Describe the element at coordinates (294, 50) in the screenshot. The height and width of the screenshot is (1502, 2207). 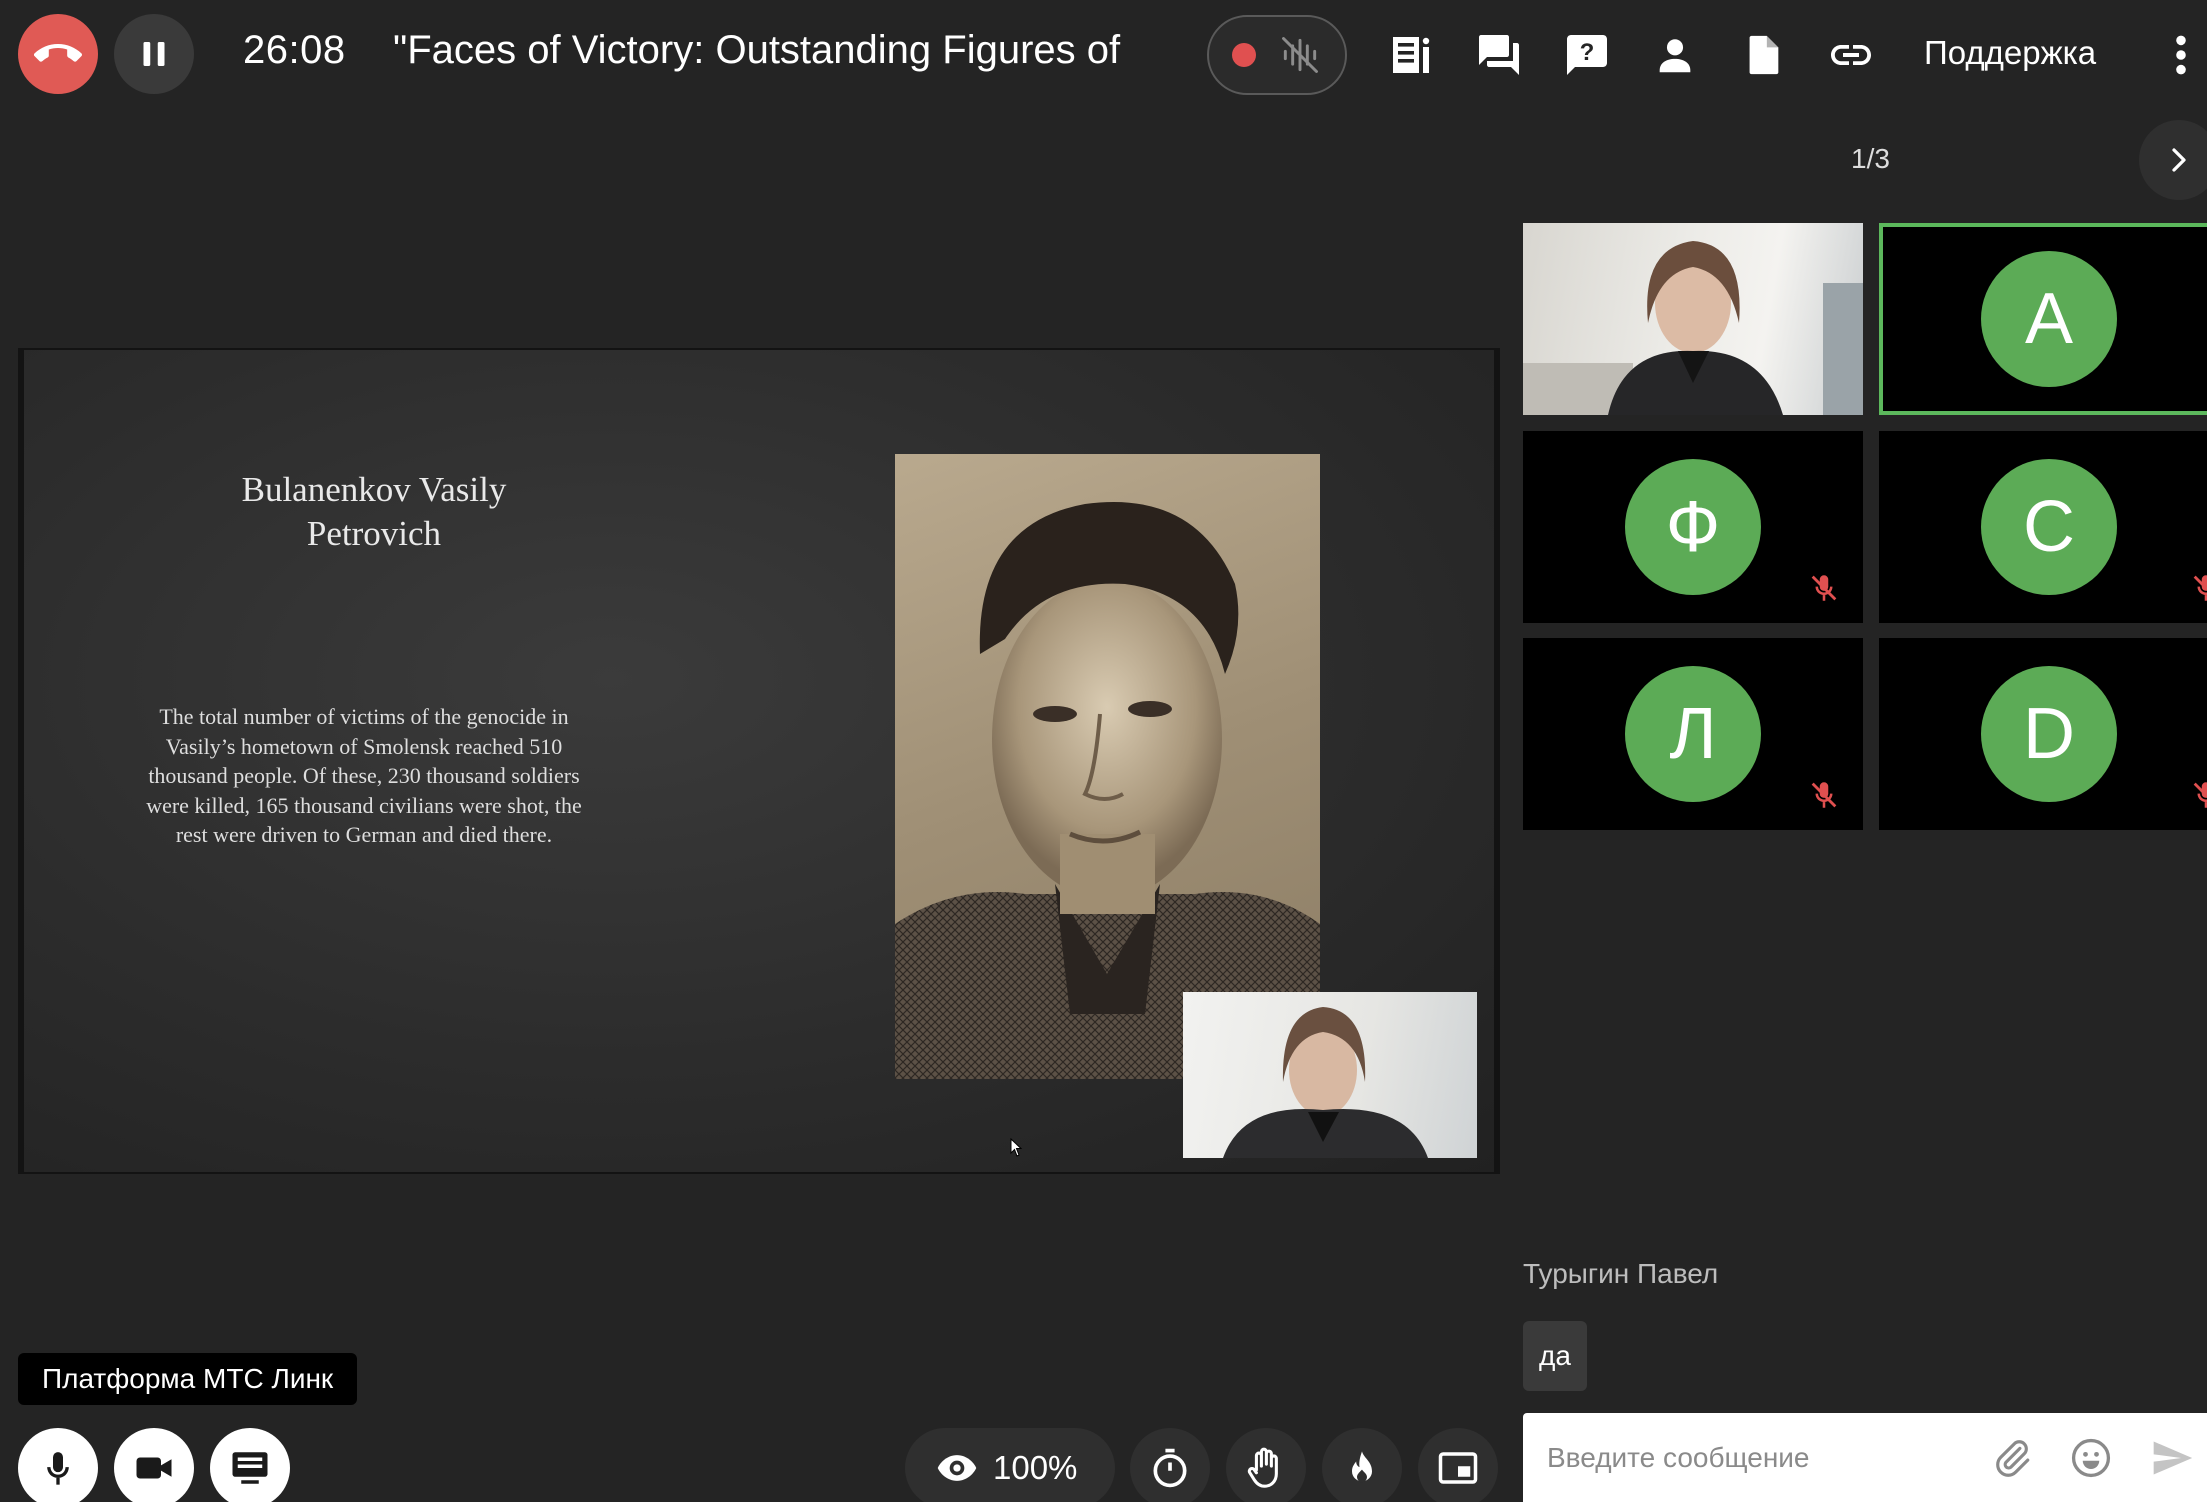
I see `session-timer: 26:08` at that location.